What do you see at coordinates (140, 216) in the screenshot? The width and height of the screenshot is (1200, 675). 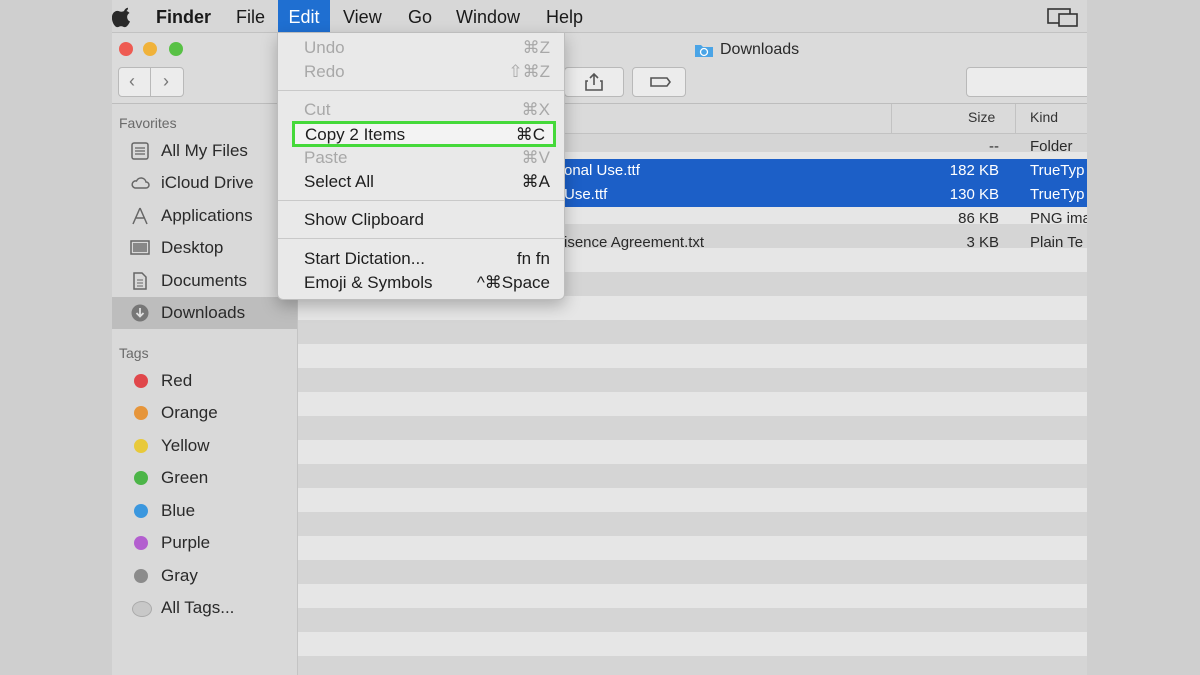 I see `applications-icon` at bounding box center [140, 216].